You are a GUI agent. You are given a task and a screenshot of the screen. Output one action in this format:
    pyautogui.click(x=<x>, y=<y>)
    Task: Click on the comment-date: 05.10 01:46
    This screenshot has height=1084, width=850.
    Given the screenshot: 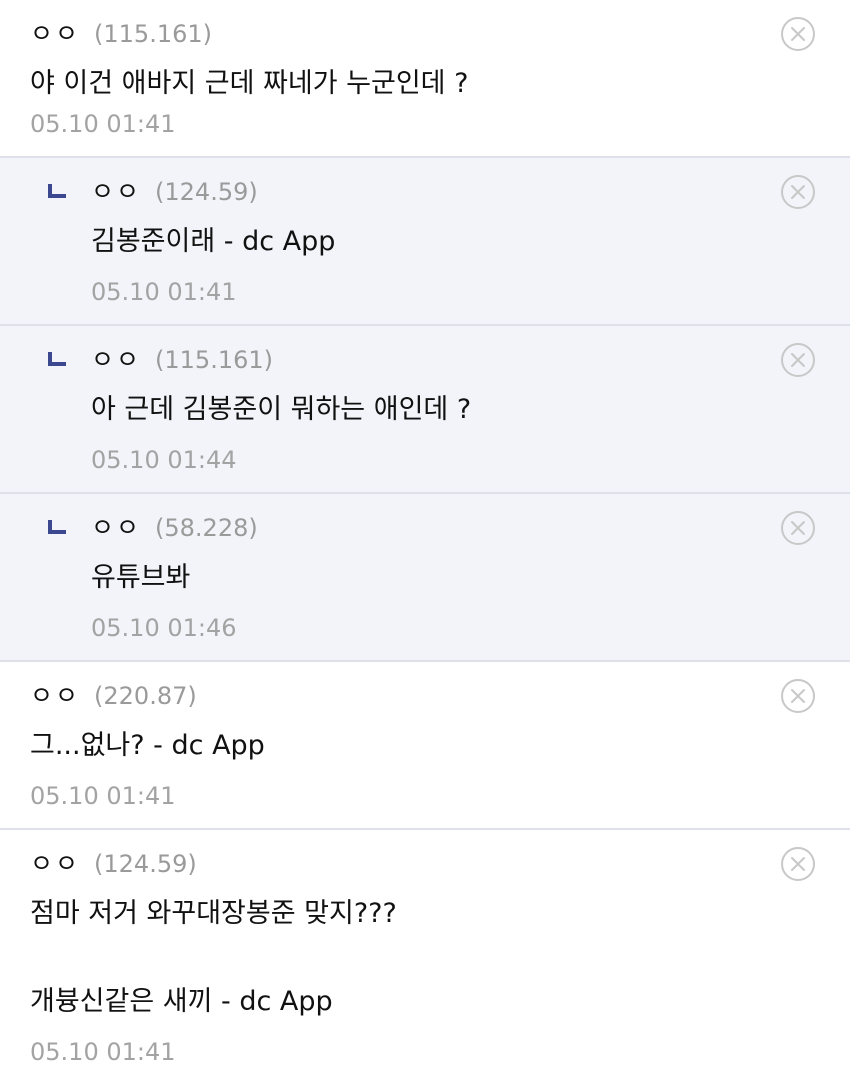 What is the action you would take?
    pyautogui.click(x=164, y=628)
    